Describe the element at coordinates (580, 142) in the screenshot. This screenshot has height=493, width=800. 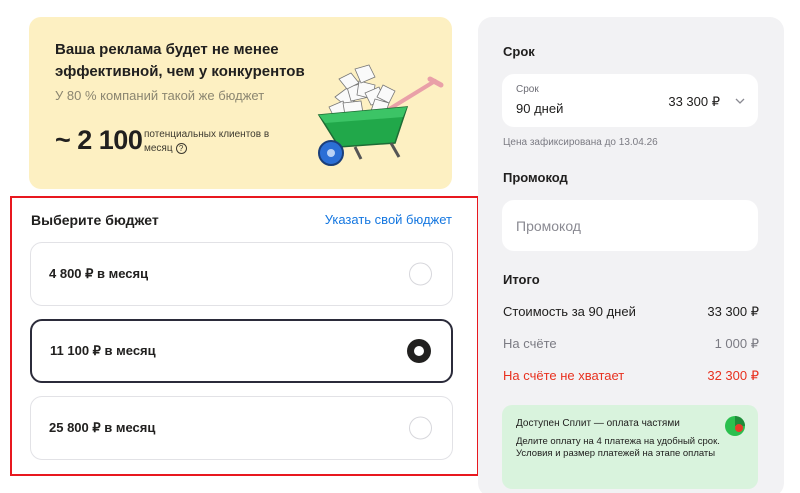
I see `price-fixed-note: Цена зафиксирована до 13.04.26` at that location.